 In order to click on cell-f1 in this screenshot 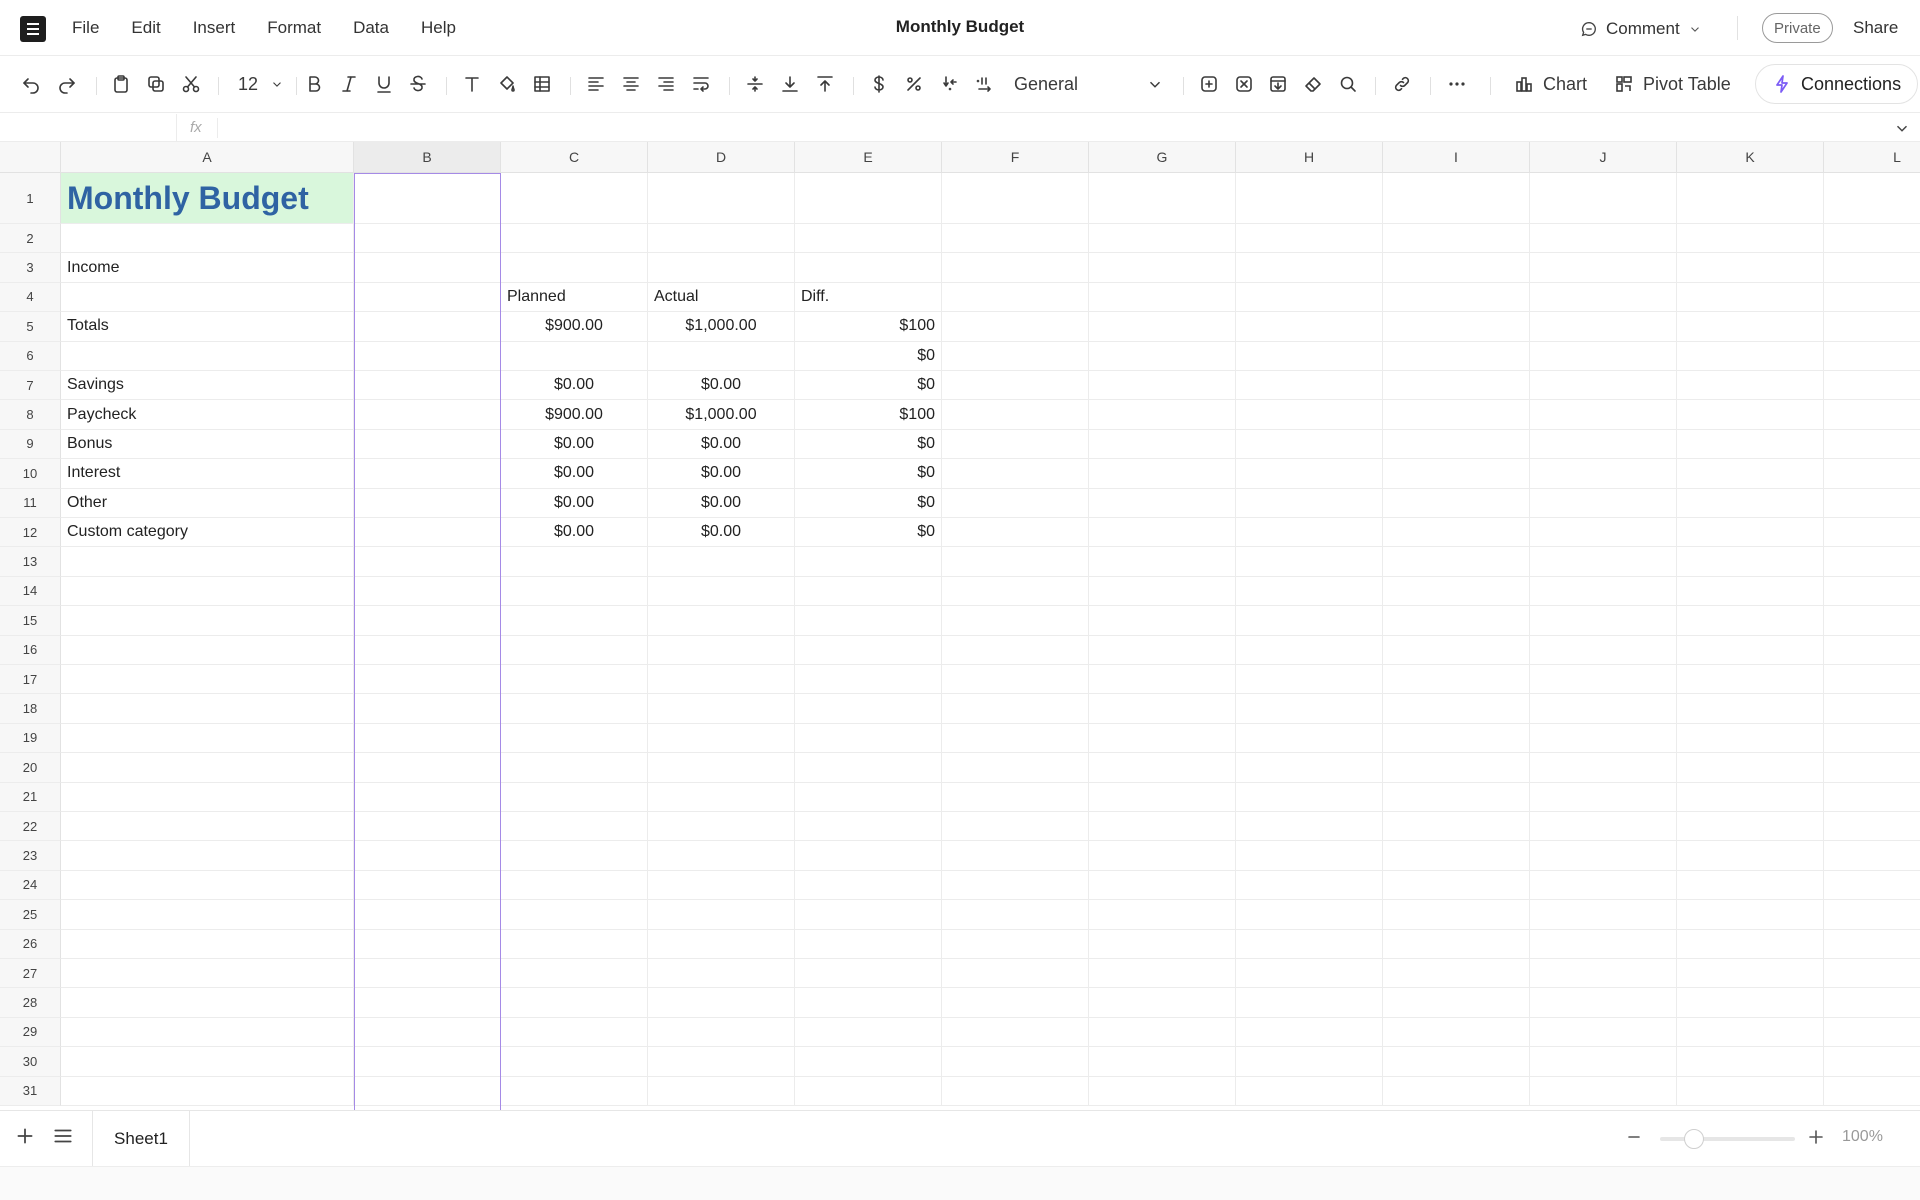, I will do `click(1015, 198)`.